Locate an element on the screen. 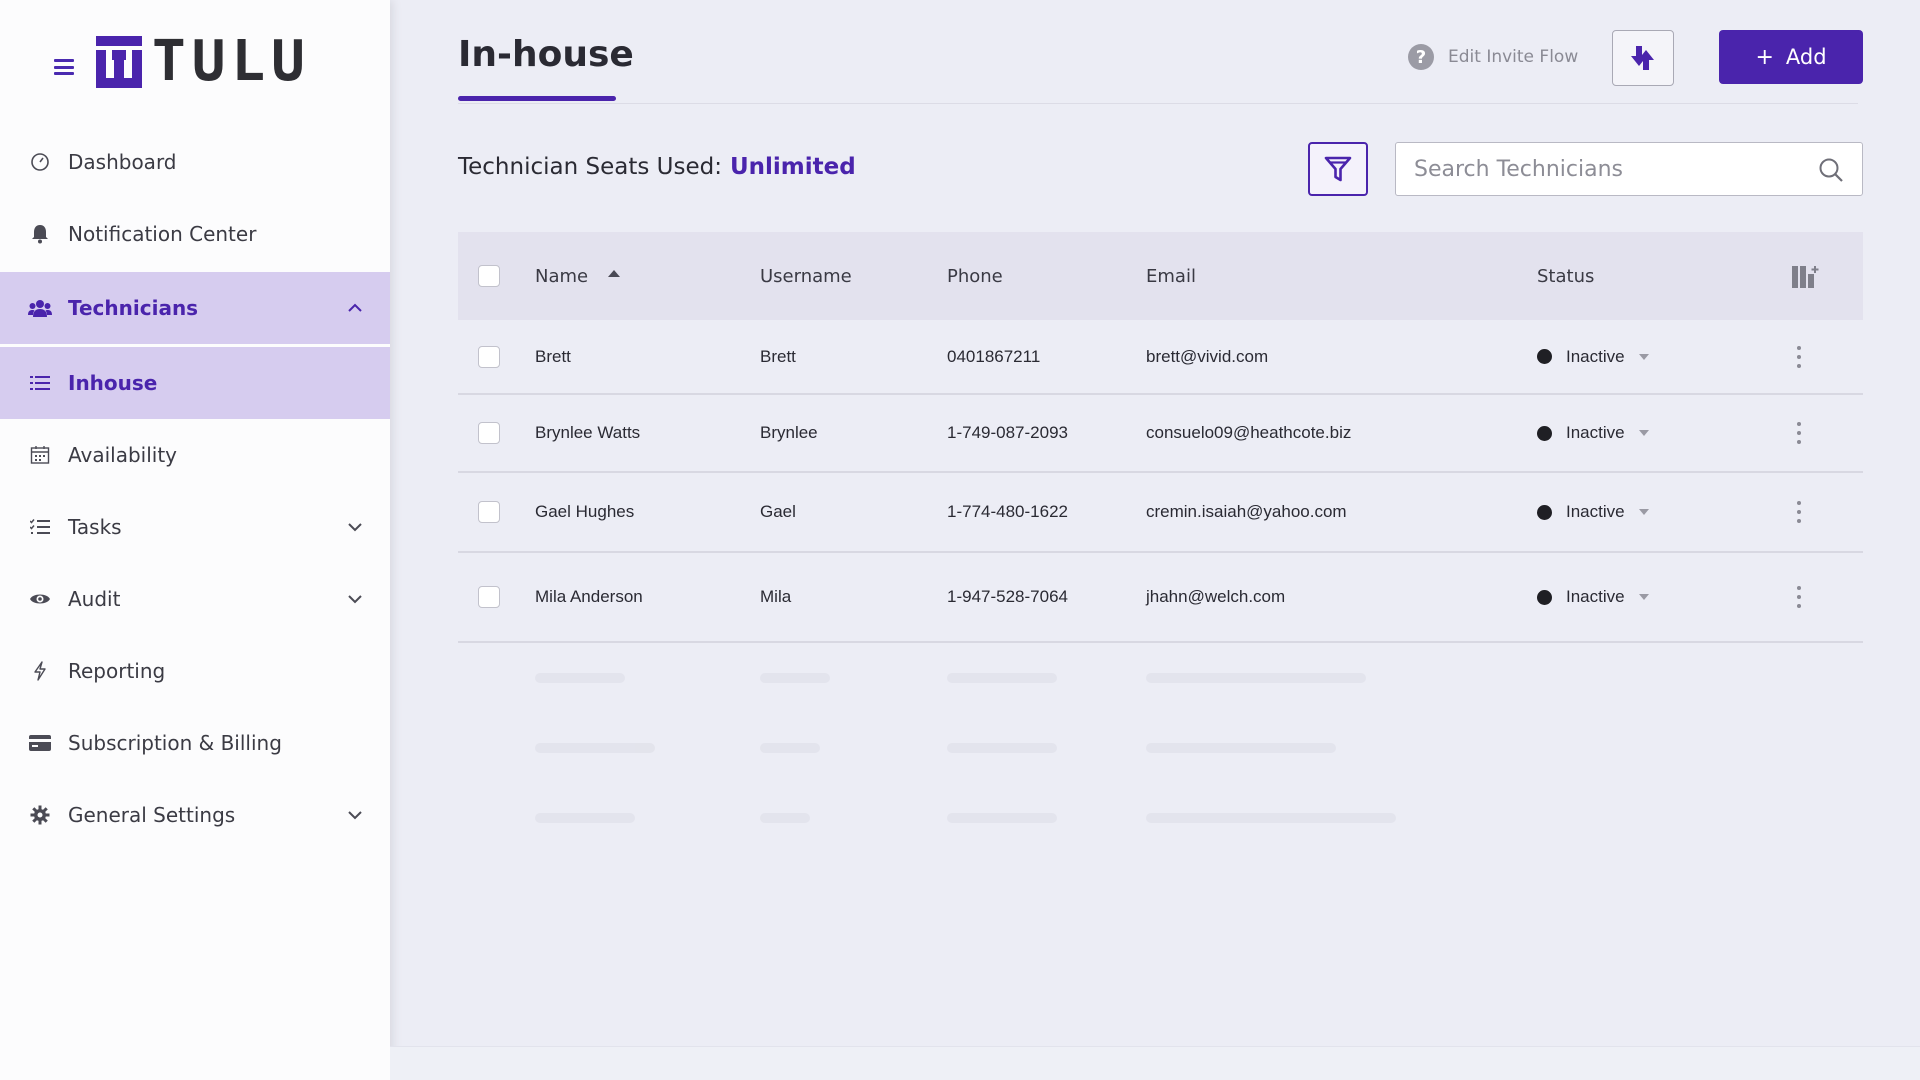 This screenshot has height=1080, width=1920. sidebar-item-technicians: Technicians is located at coordinates (195, 308).